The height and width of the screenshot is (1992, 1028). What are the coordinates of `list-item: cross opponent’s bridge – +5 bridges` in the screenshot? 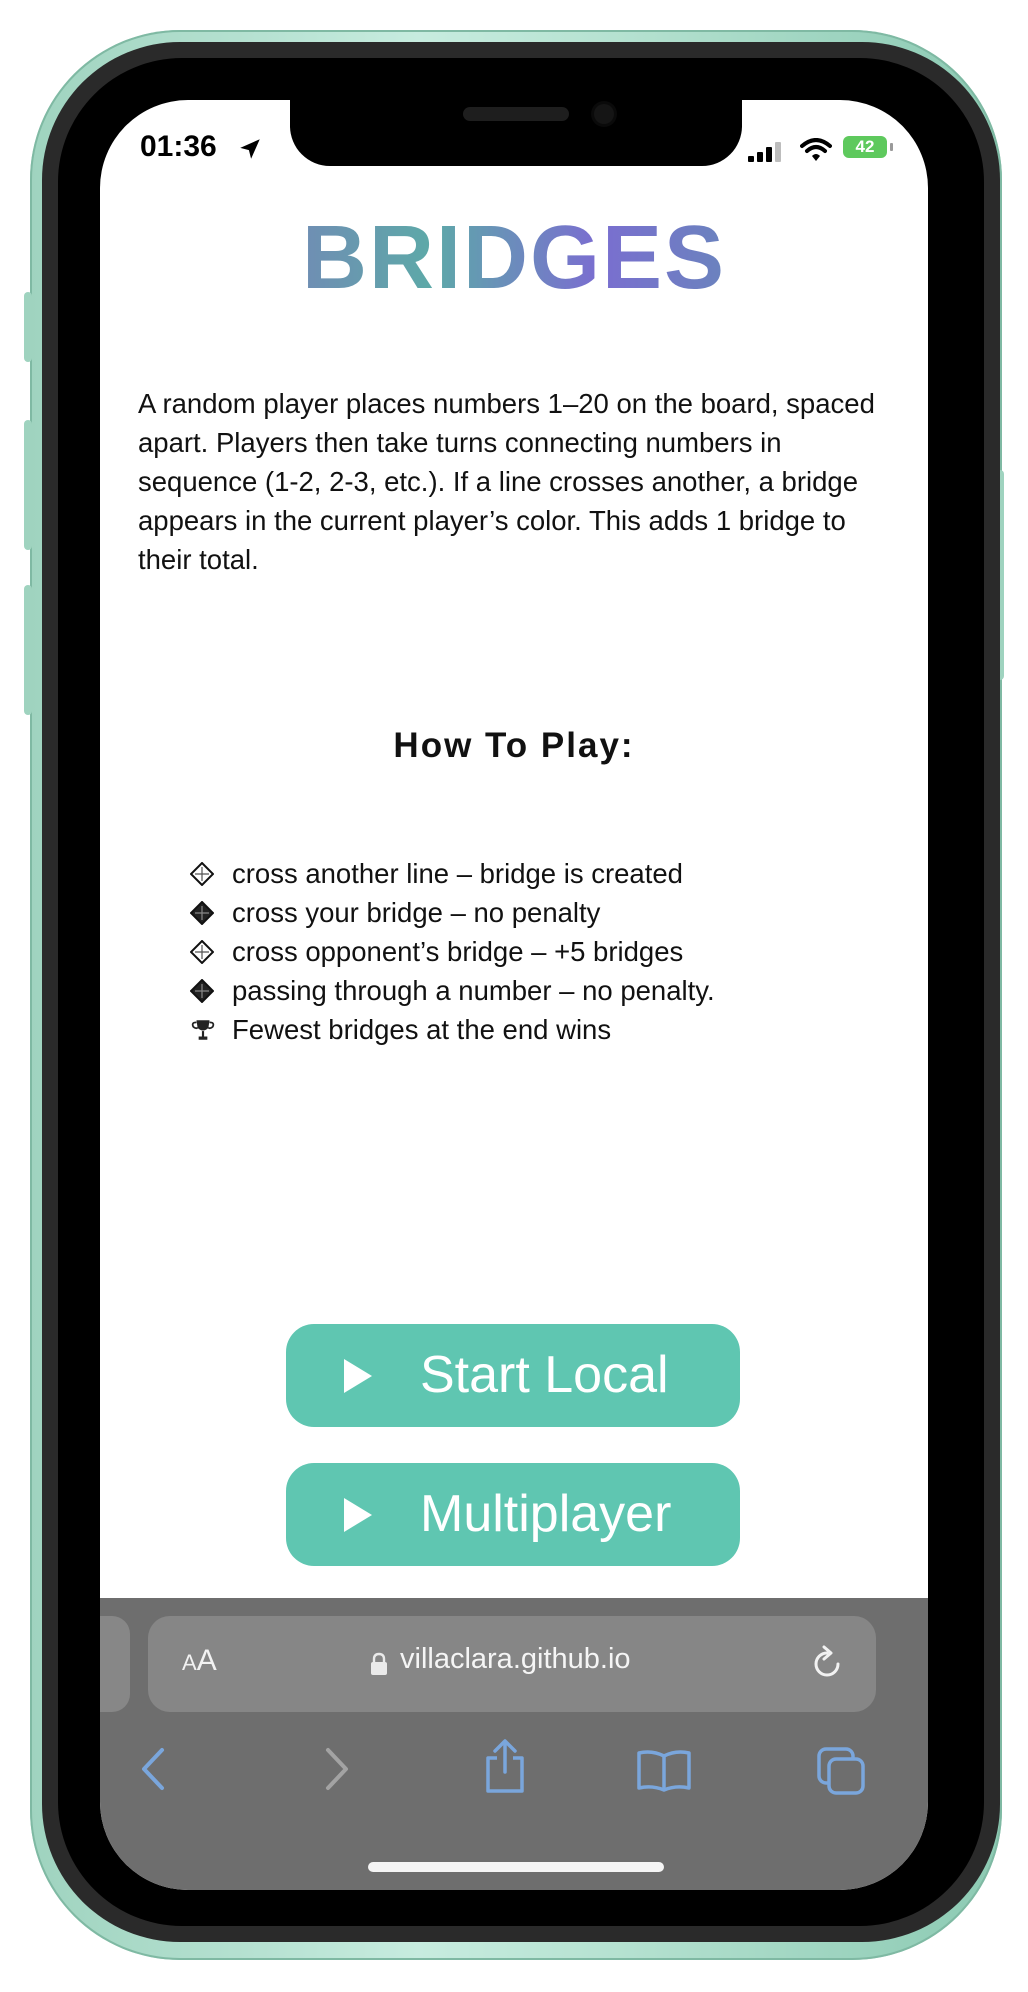 It's located at (540, 951).